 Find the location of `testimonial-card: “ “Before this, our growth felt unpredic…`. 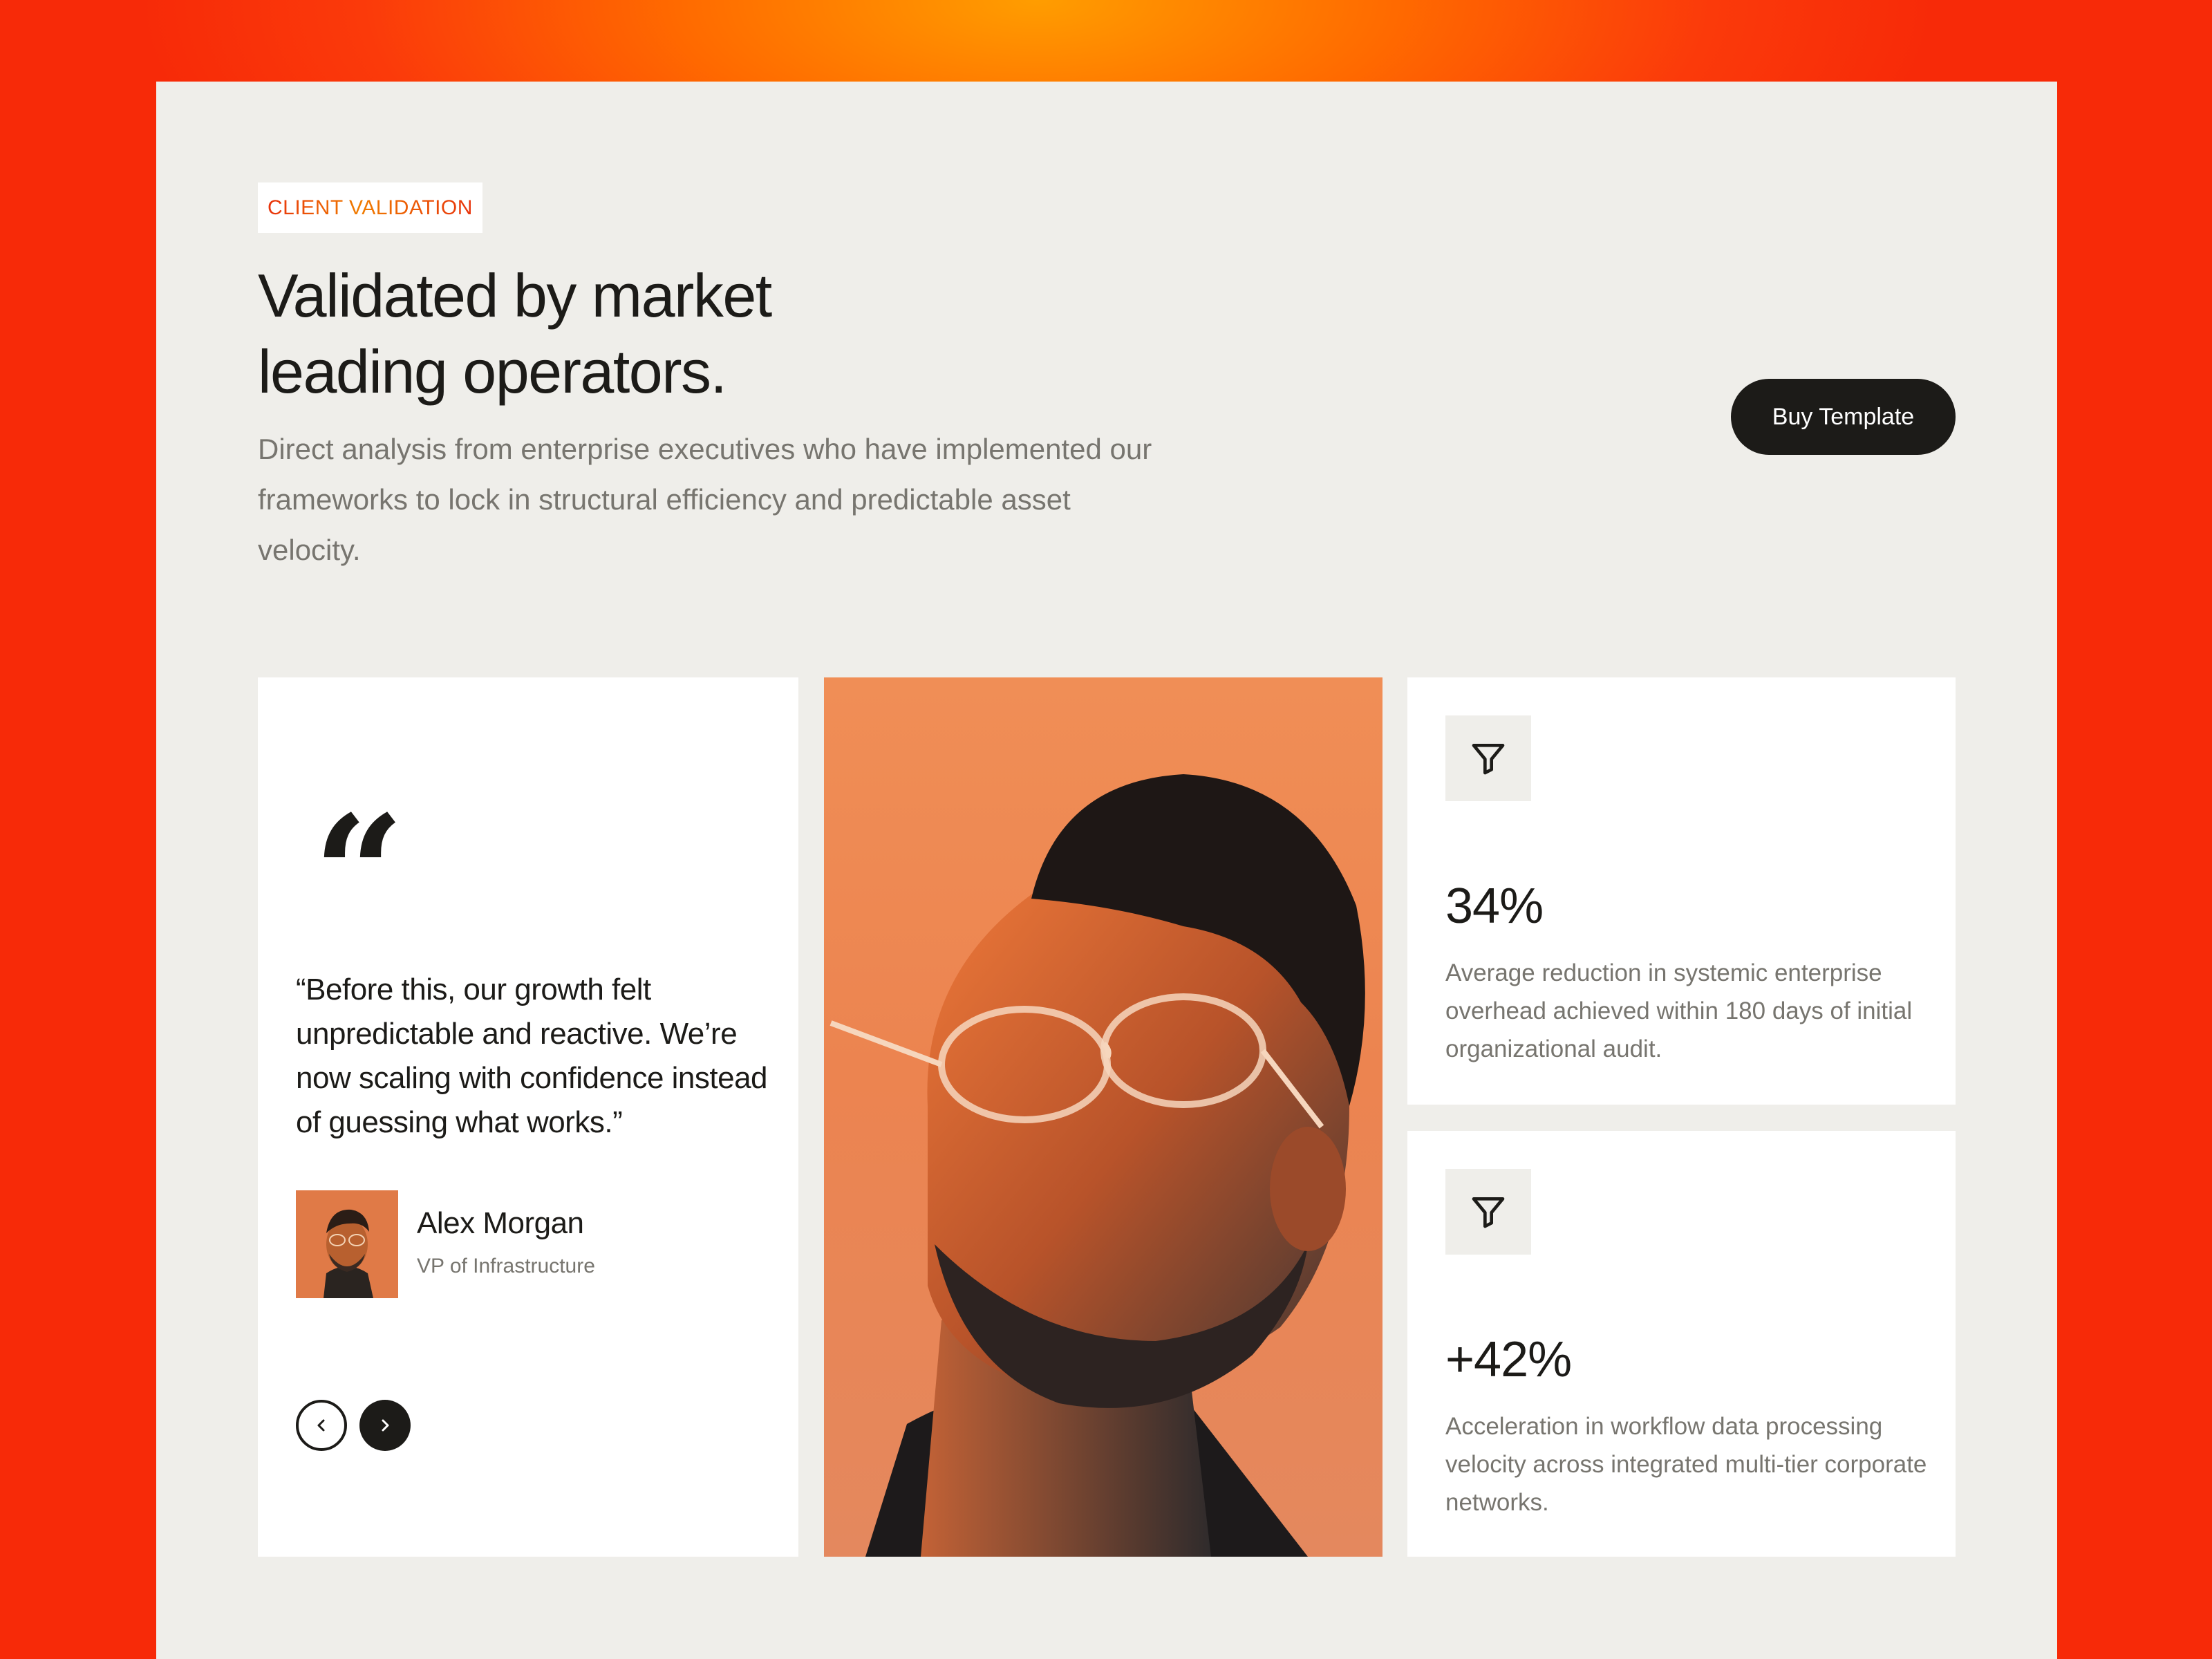

testimonial-card: “ “Before this, our growth felt unpredic… is located at coordinates (528, 1117).